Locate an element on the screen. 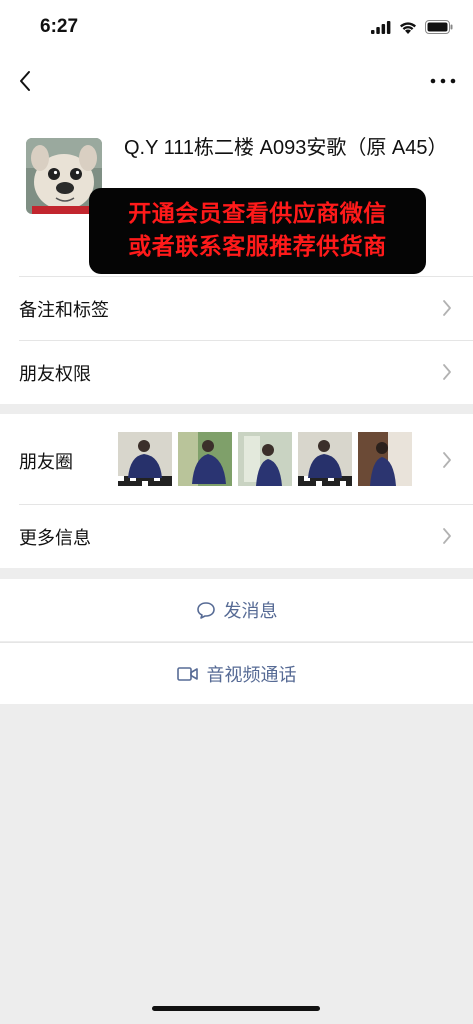 This screenshot has width=473, height=1024. battery-icon is located at coordinates (439, 27).